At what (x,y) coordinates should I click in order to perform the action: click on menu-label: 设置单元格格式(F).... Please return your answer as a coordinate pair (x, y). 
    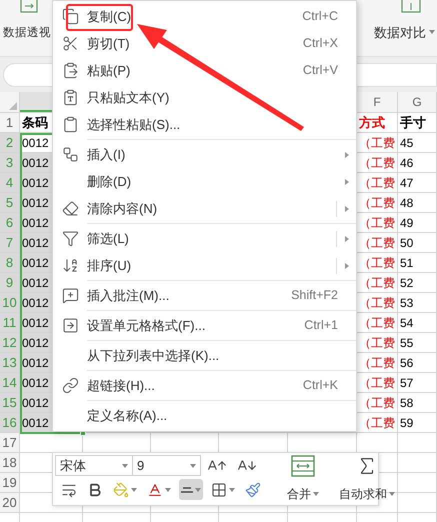
    Looking at the image, I should click on (146, 325).